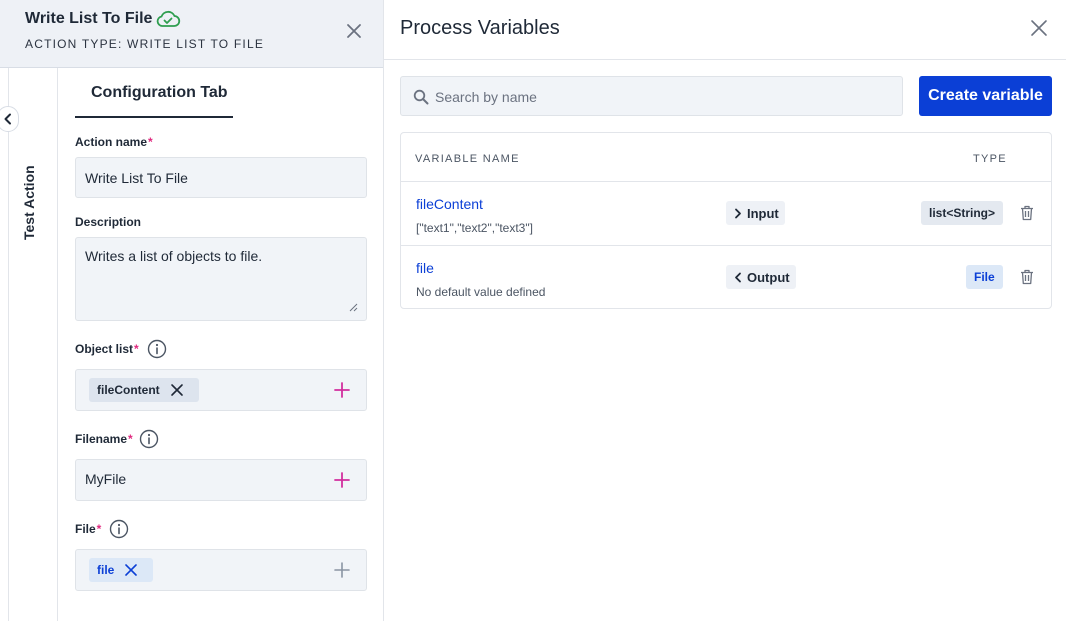 This screenshot has width=1066, height=621. I want to click on file-input: file, so click(221, 570).